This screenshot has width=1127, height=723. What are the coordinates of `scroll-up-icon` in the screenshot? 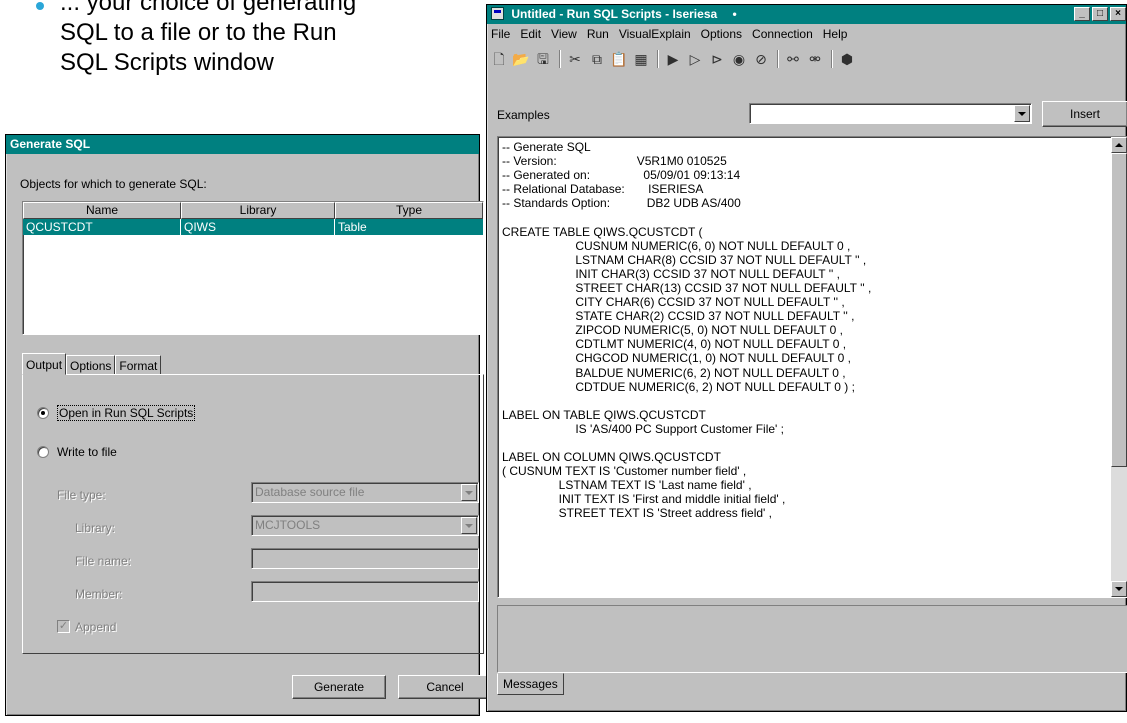 It's located at (1119, 145).